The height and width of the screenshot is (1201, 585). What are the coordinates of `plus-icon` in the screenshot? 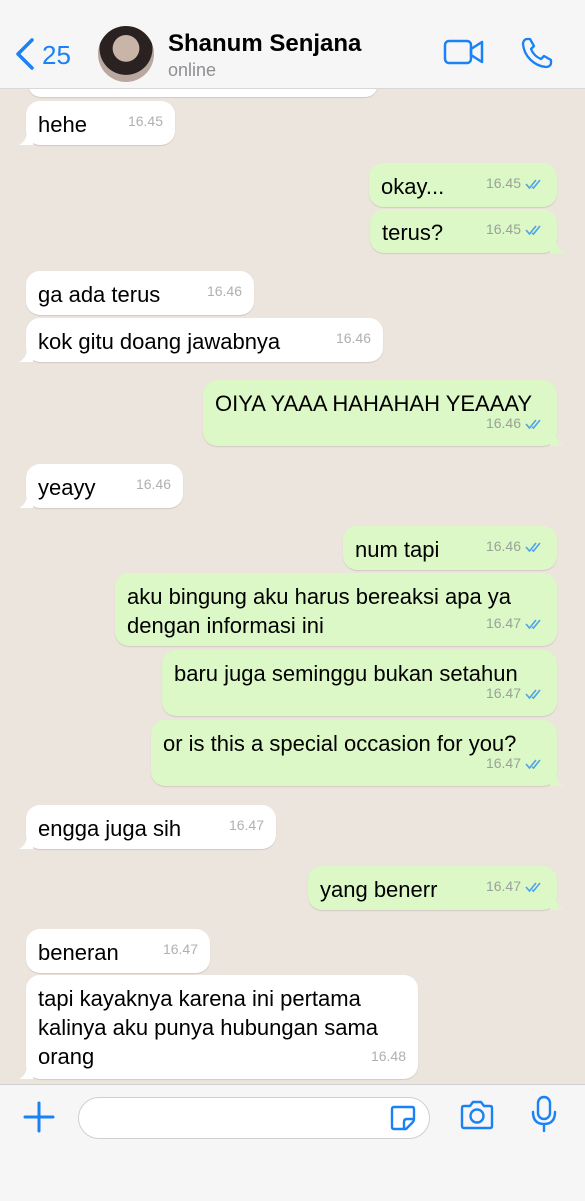 It's located at (39, 1117).